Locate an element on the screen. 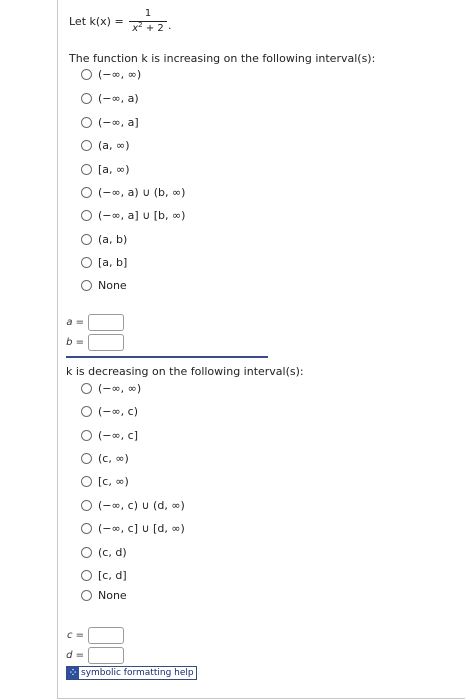  decreasing-option-7: (c, d) is located at coordinates (104, 552).